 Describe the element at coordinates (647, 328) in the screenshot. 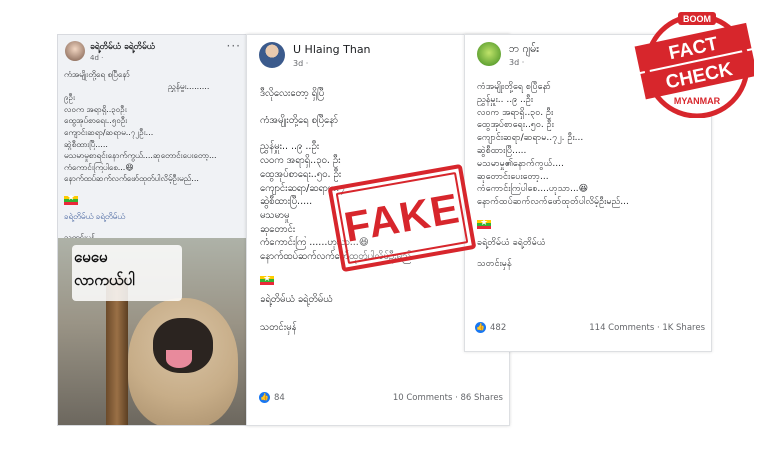

I see `comments-shares: 114 Comments · 1K Shares` at that location.